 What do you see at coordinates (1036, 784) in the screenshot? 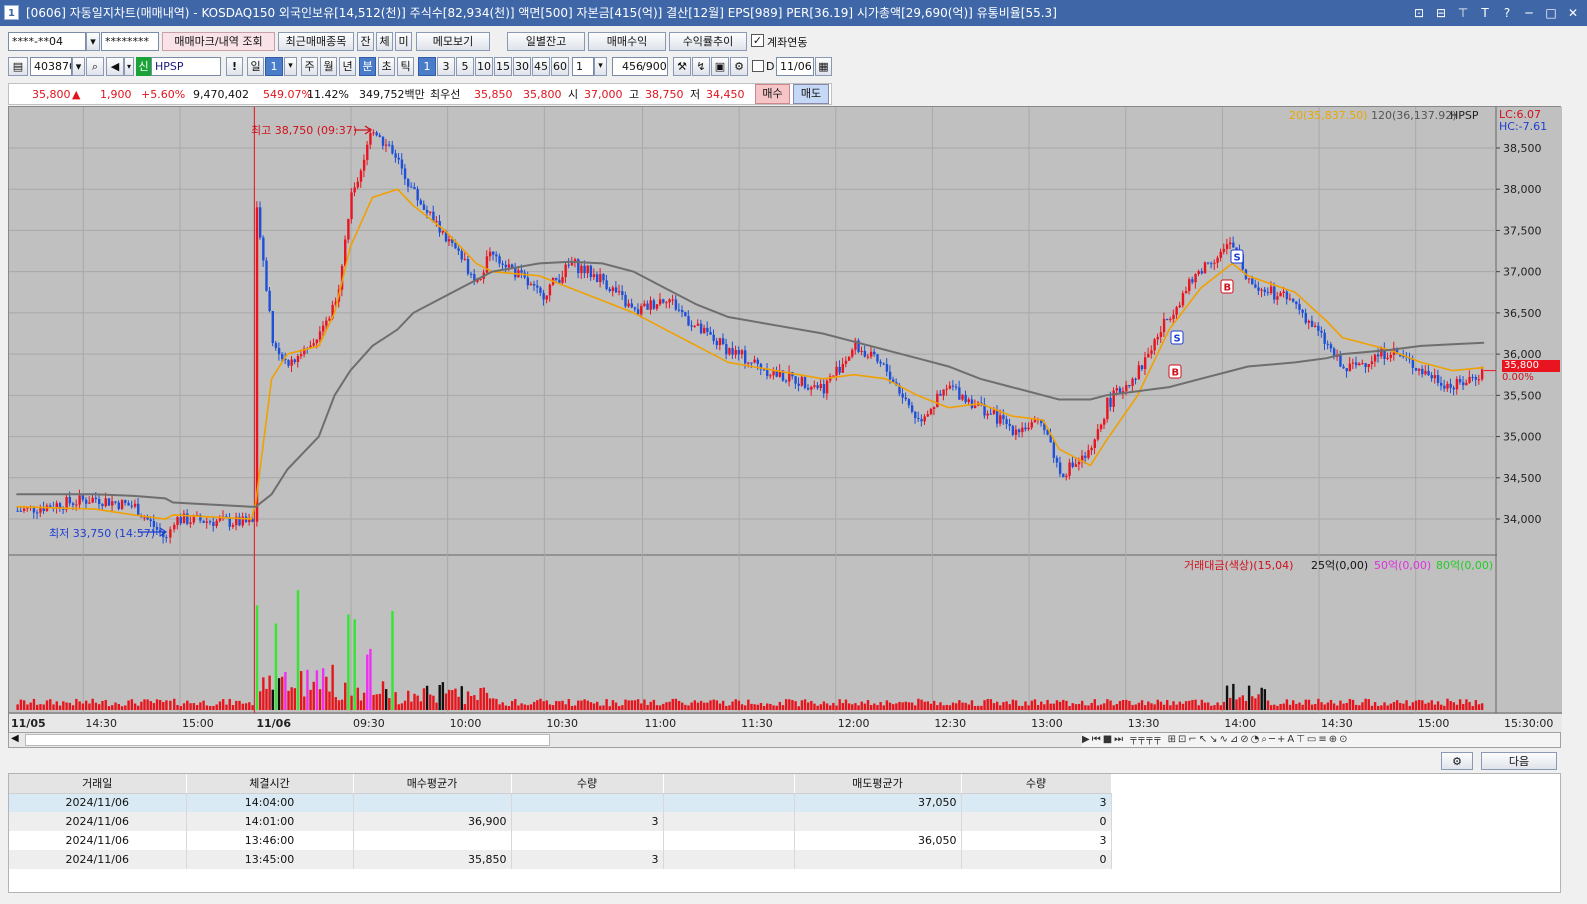
I see `col-sell-qty: 수량` at bounding box center [1036, 784].